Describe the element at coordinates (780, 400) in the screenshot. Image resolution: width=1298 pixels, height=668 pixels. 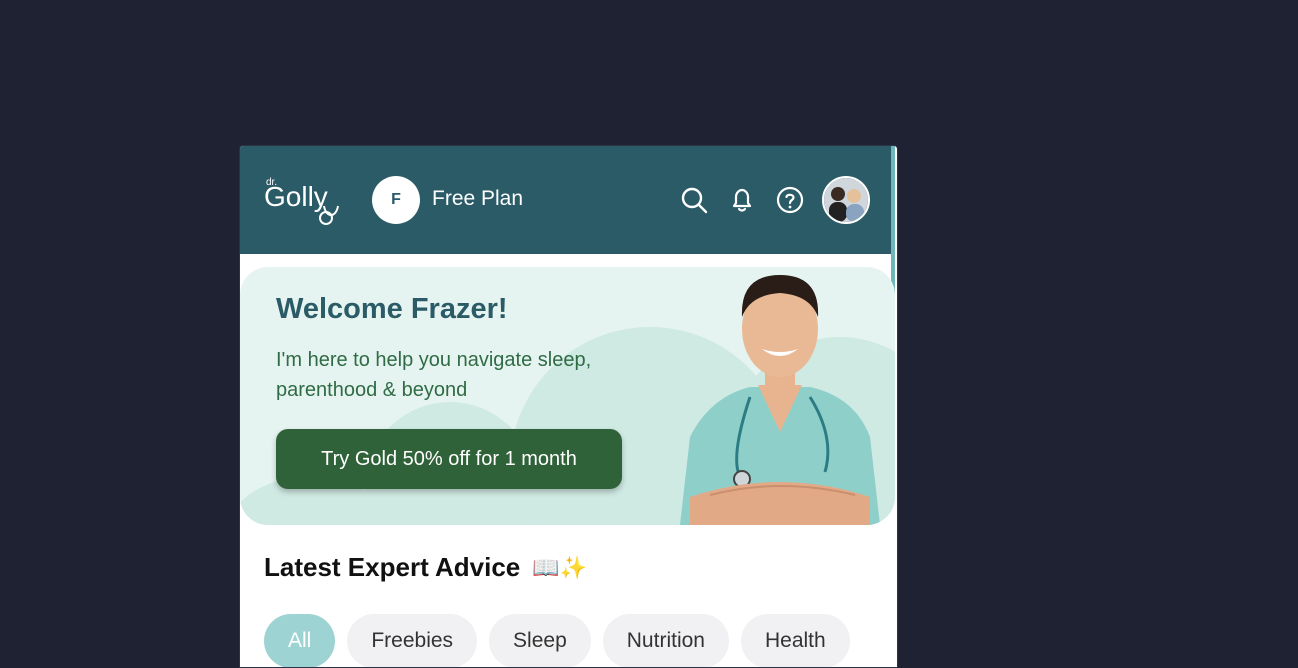
I see `doctor-illustration` at that location.